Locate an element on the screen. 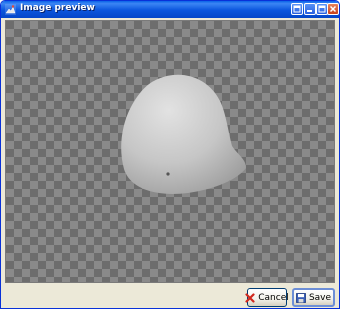  preview-image is located at coordinates (183, 134).